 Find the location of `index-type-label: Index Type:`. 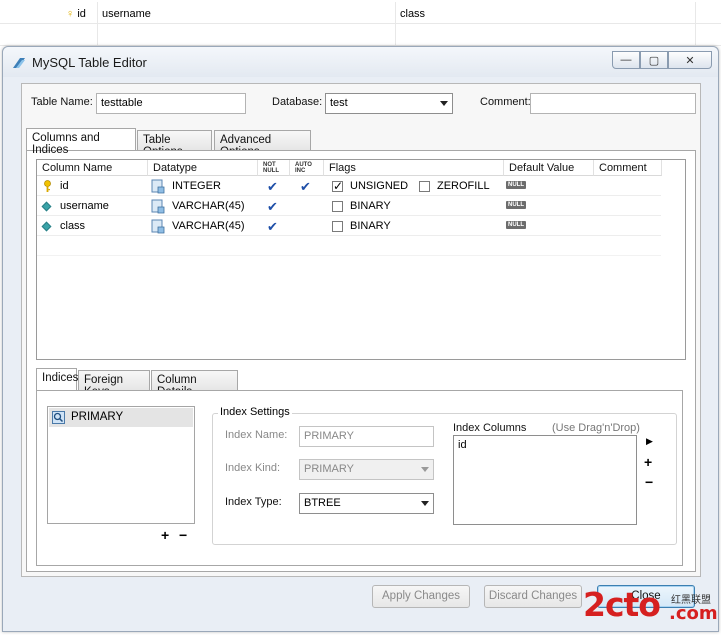

index-type-label: Index Type: is located at coordinates (253, 502).